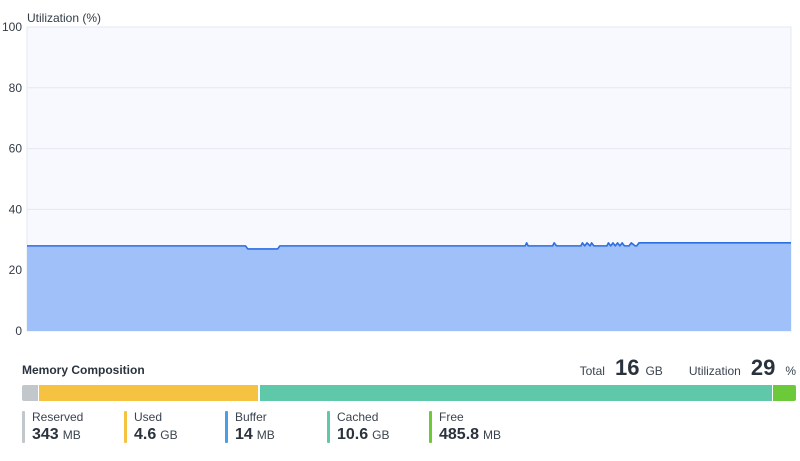 The width and height of the screenshot is (800, 461). What do you see at coordinates (58, 417) in the screenshot?
I see `legend-label: Reserved` at bounding box center [58, 417].